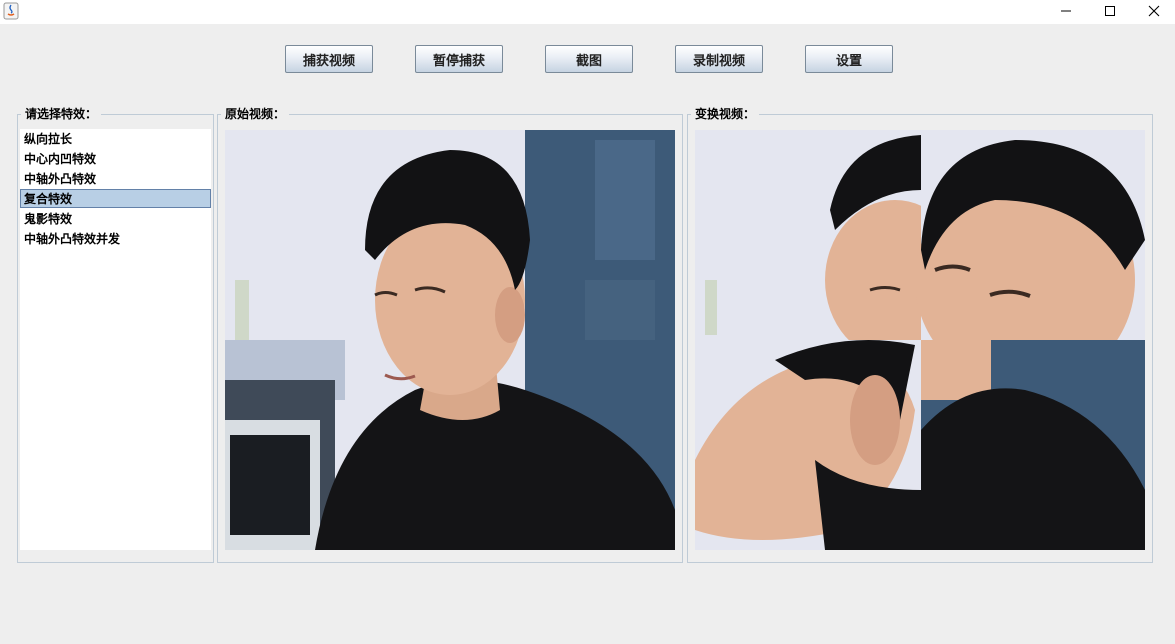  I want to click on transformed-video-title: 变换视频：, so click(725, 114).